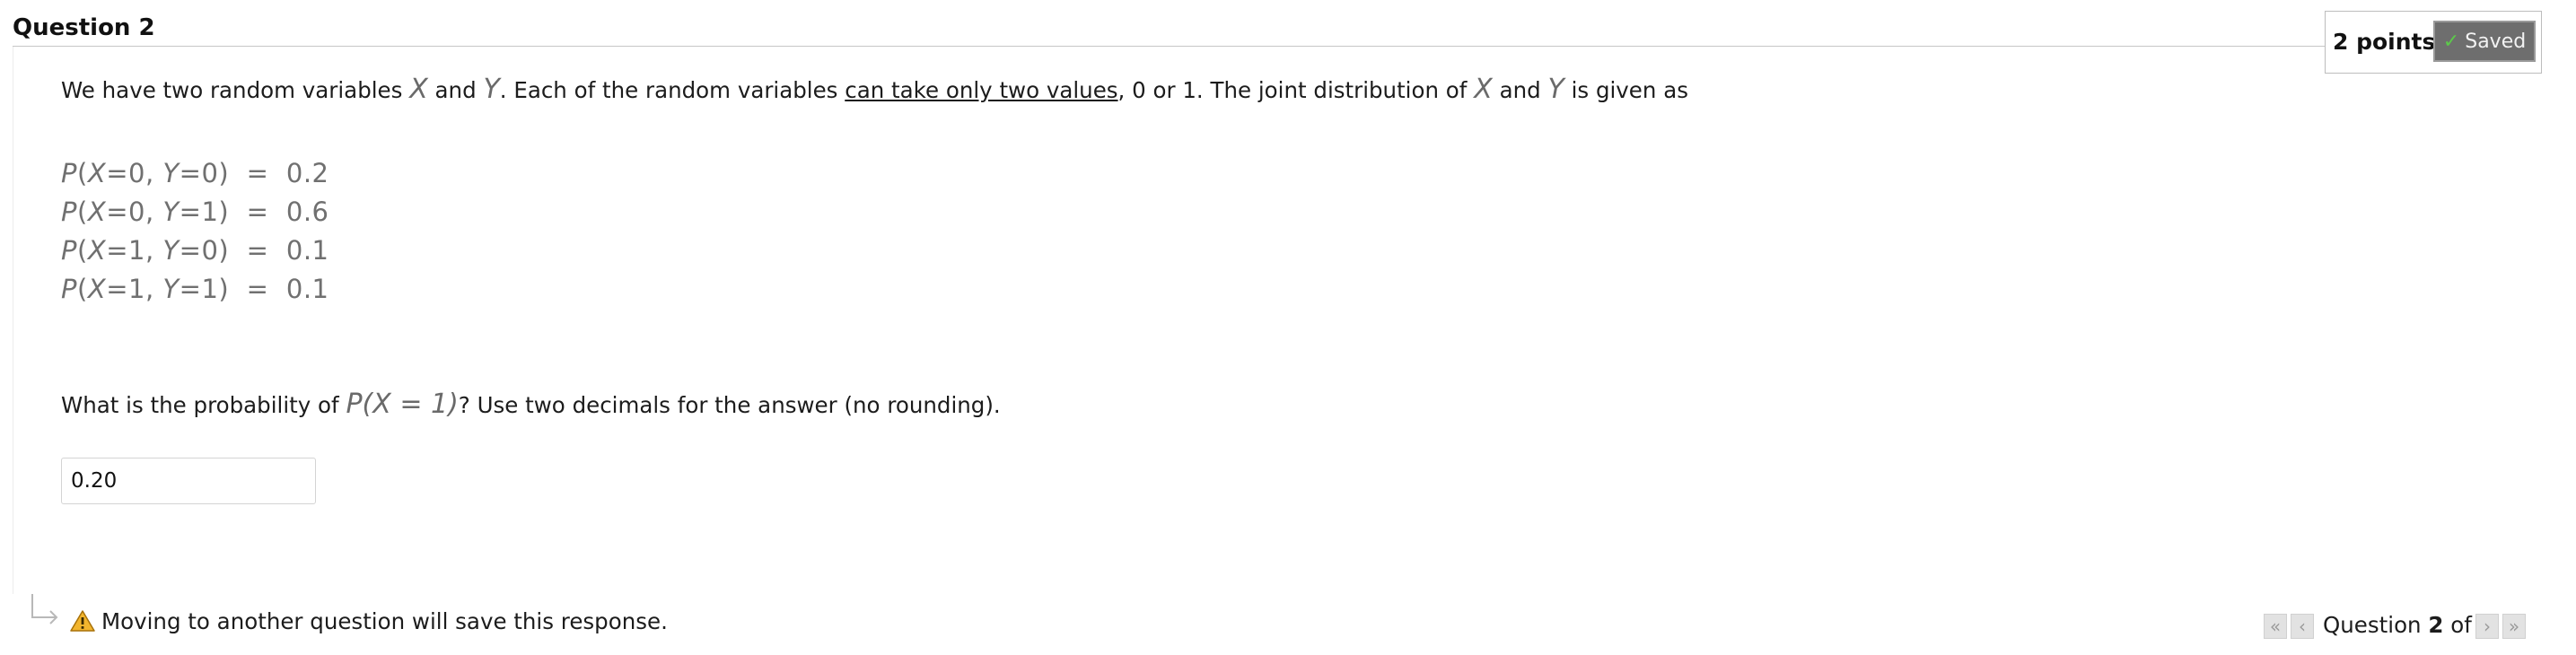  What do you see at coordinates (1170, 47) in the screenshot?
I see `header-divider` at bounding box center [1170, 47].